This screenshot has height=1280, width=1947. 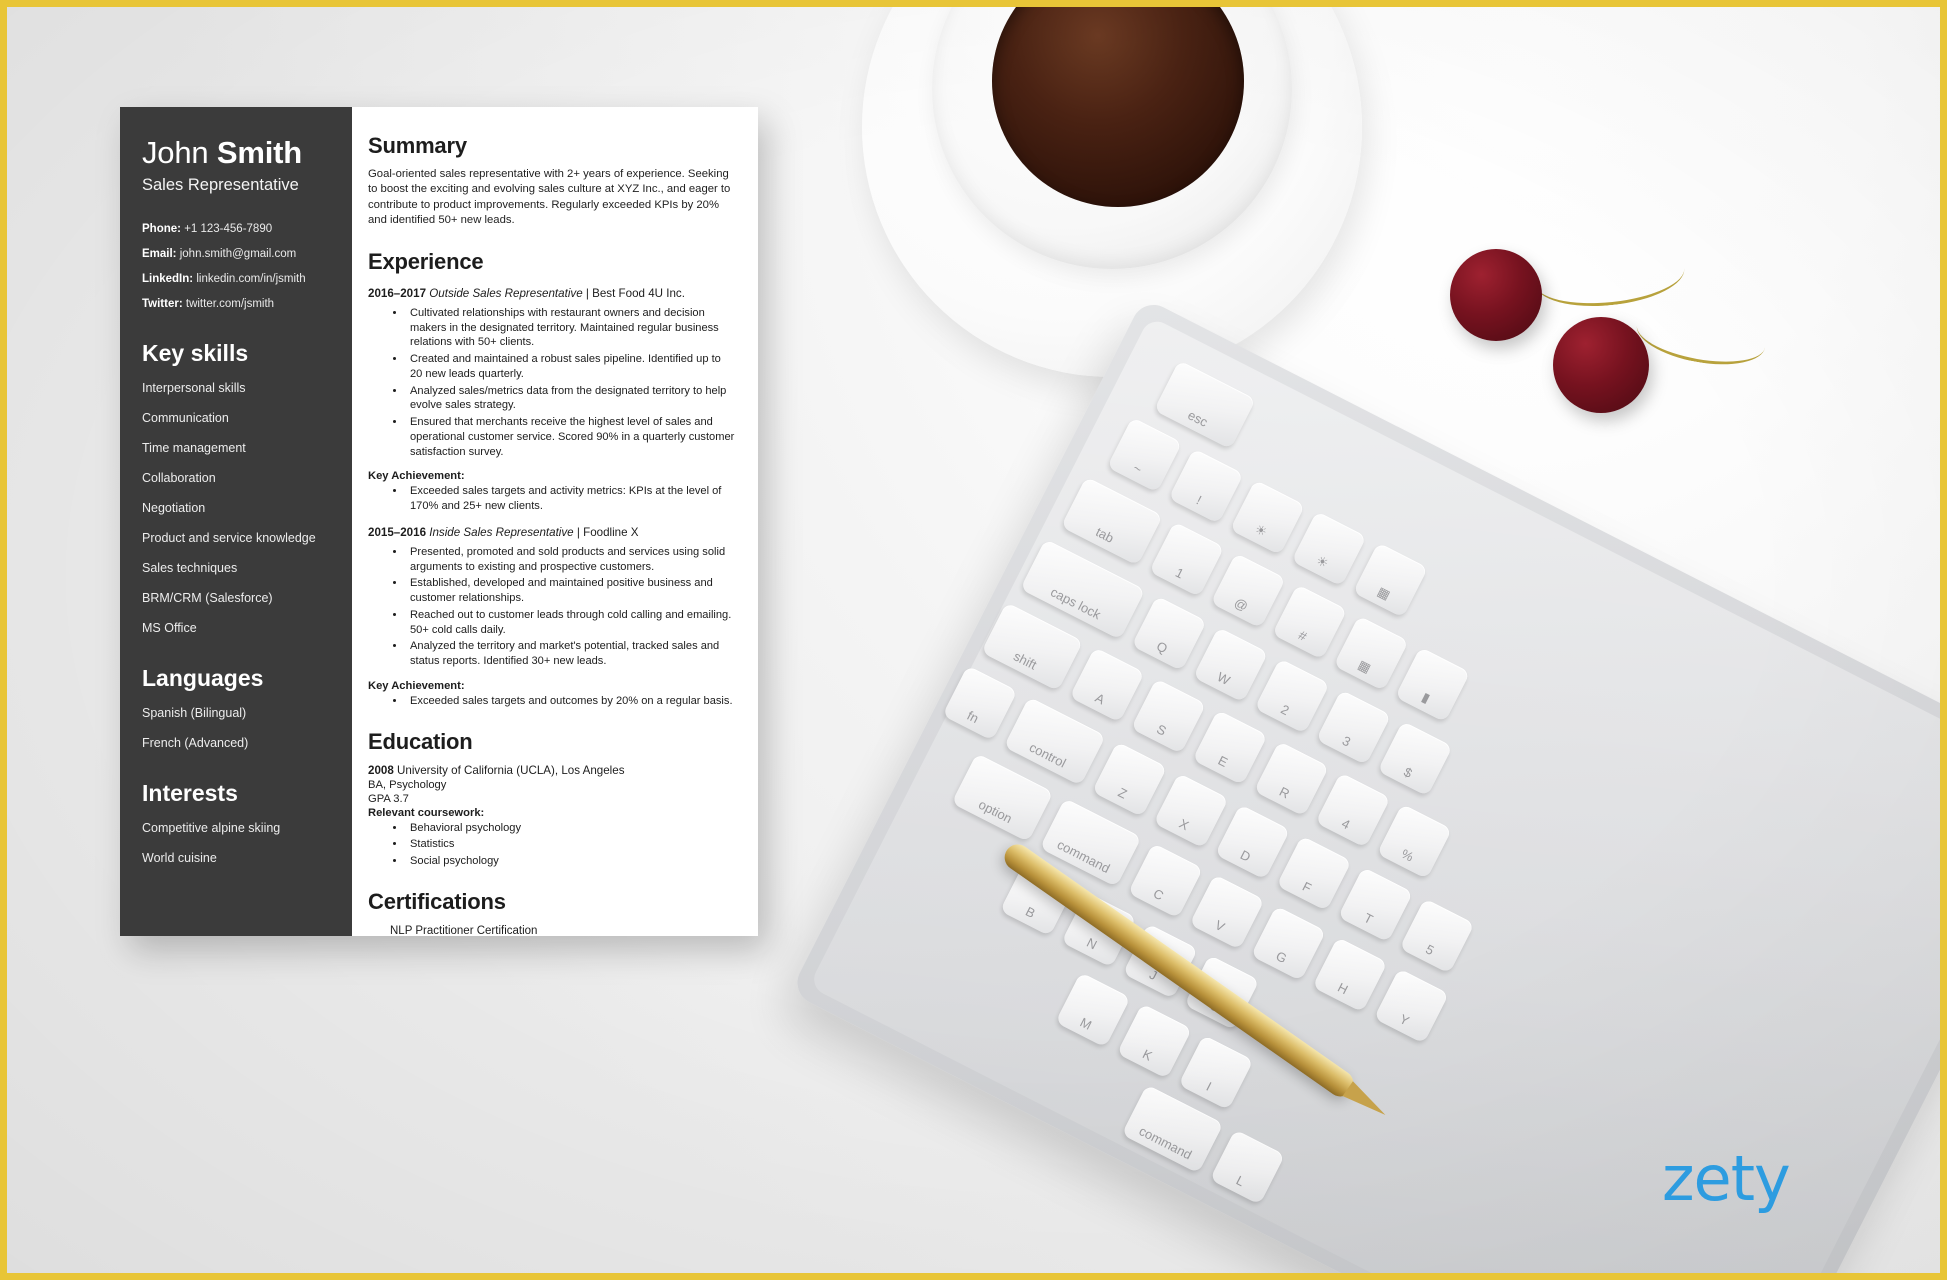 What do you see at coordinates (190, 567) in the screenshot?
I see `key-skill-item: Sales techniques` at bounding box center [190, 567].